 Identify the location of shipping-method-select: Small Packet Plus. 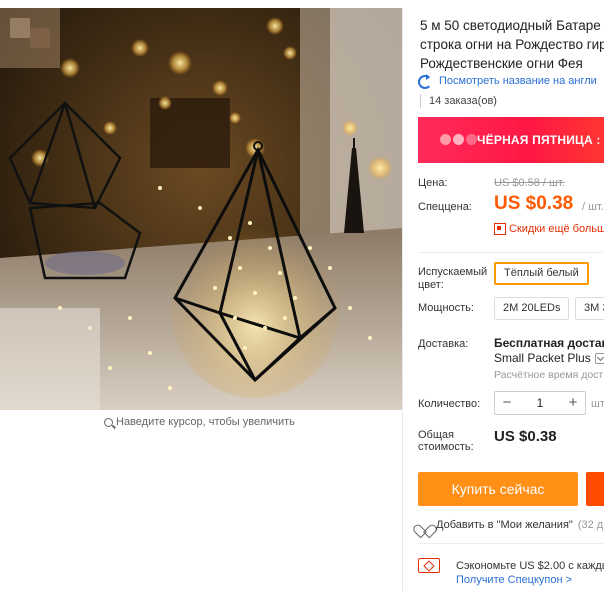
(549, 358).